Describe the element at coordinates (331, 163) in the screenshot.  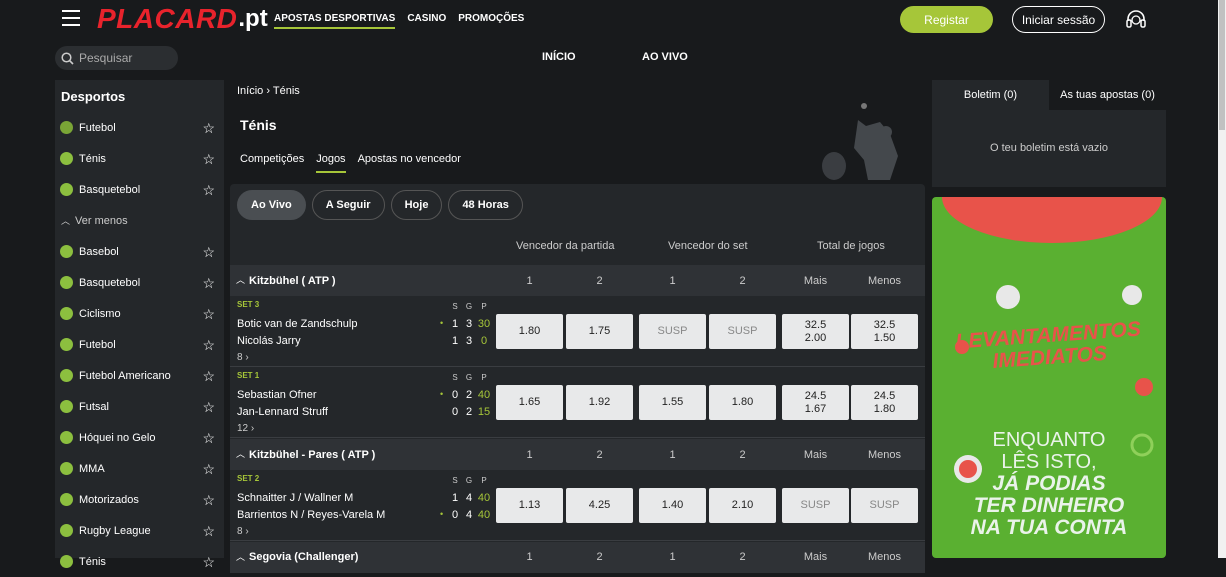
I see `tab-games: Jogos` at that location.